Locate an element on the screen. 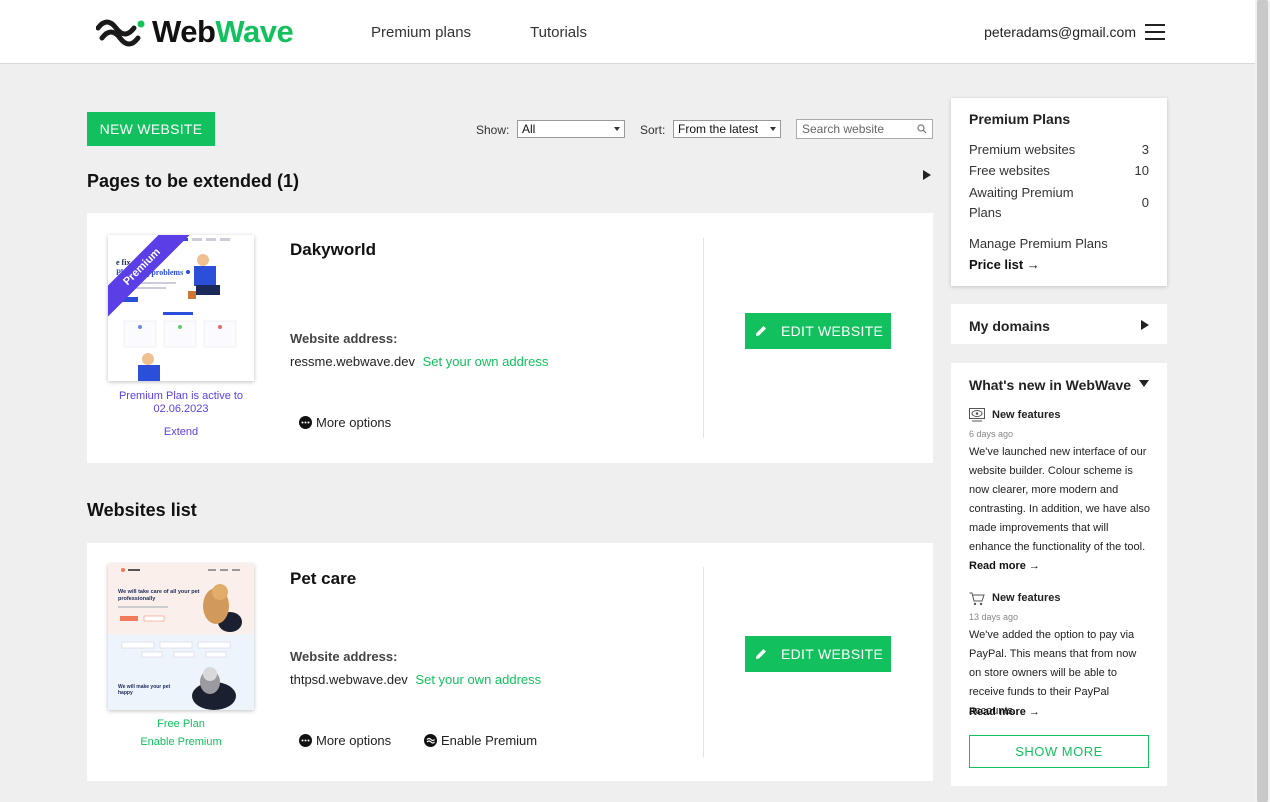 The width and height of the screenshot is (1270, 802). free-websites-label: Free websites is located at coordinates (1009, 170).